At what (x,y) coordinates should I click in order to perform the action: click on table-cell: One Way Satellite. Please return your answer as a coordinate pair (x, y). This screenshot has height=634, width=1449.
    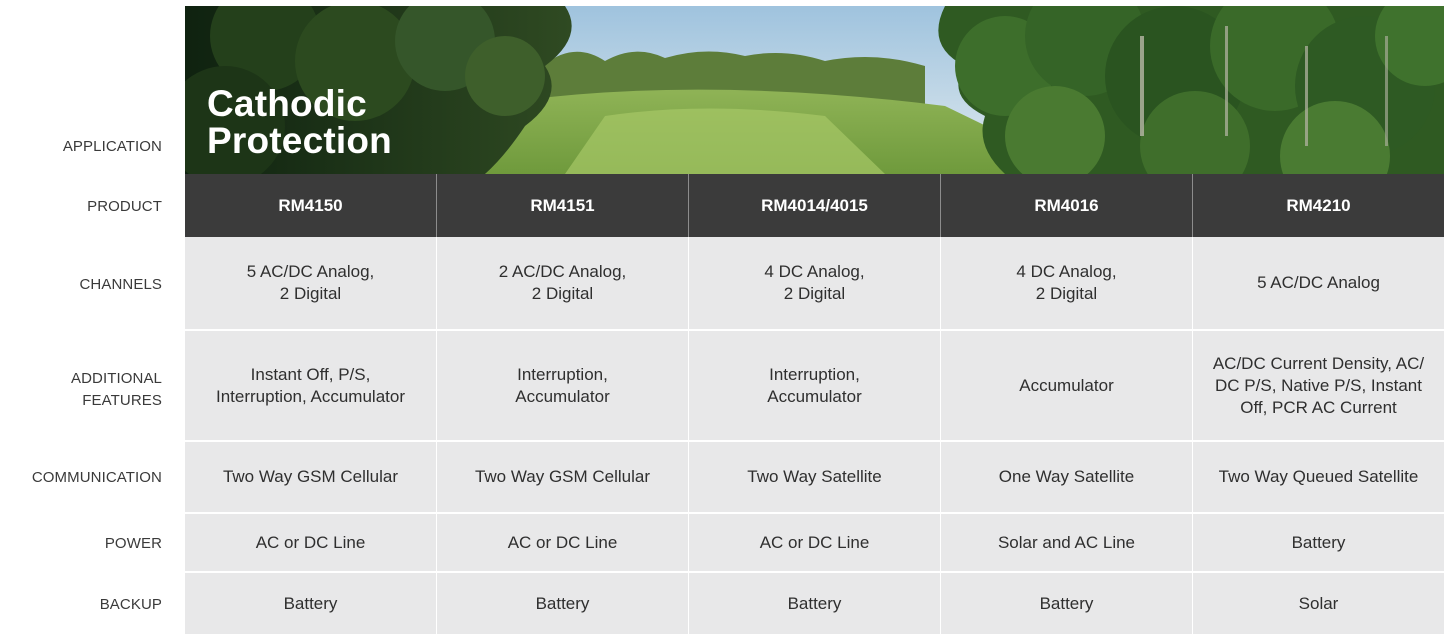
    Looking at the image, I should click on (1067, 477).